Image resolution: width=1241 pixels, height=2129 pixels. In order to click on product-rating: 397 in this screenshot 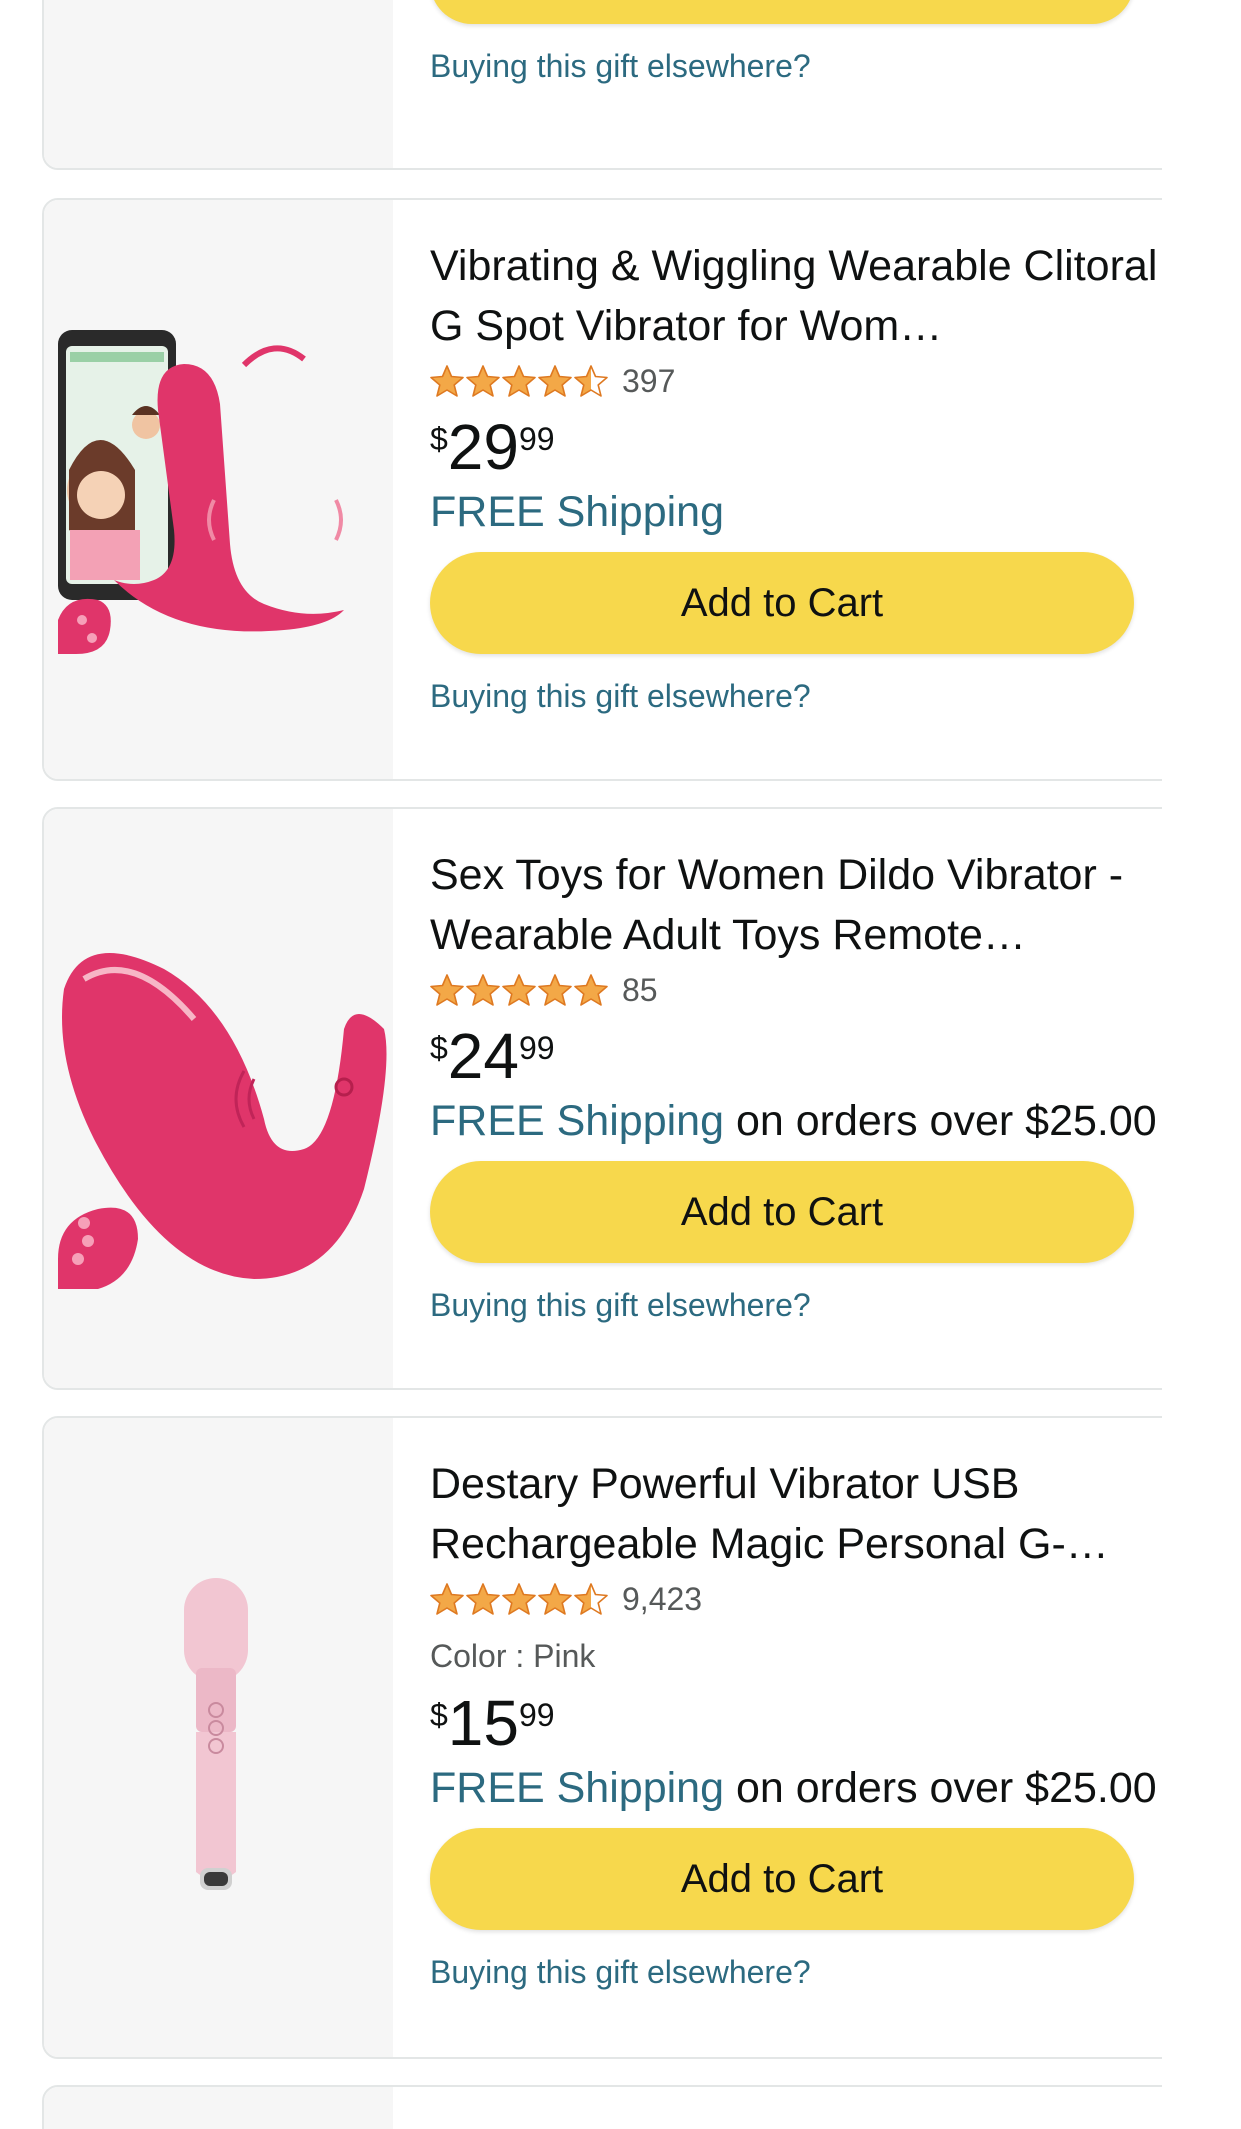, I will do `click(796, 381)`.